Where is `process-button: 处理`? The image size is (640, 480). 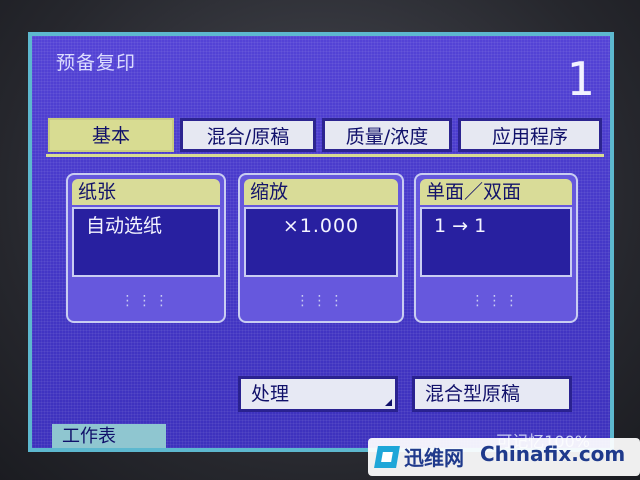
process-button: 处理 is located at coordinates (318, 394).